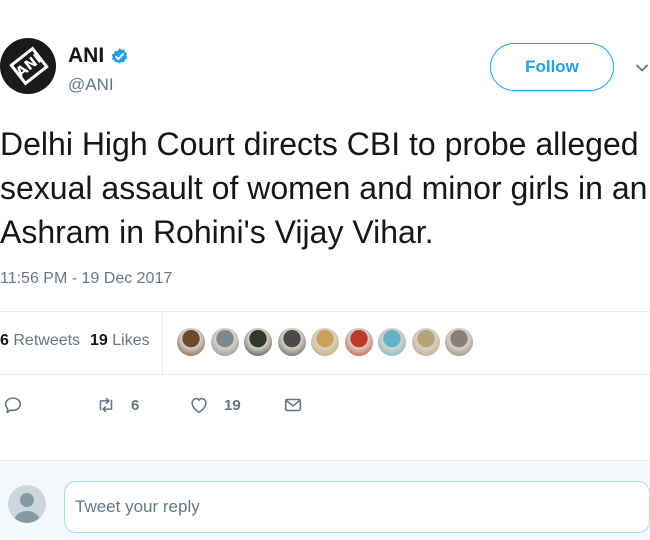 The height and width of the screenshot is (540, 650). I want to click on likes-label: Likes, so click(131, 340).